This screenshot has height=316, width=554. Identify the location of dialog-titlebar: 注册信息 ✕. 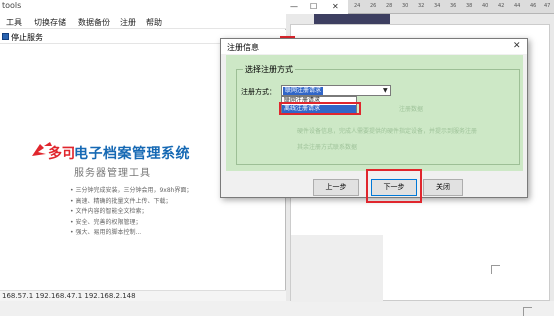
(374, 46).